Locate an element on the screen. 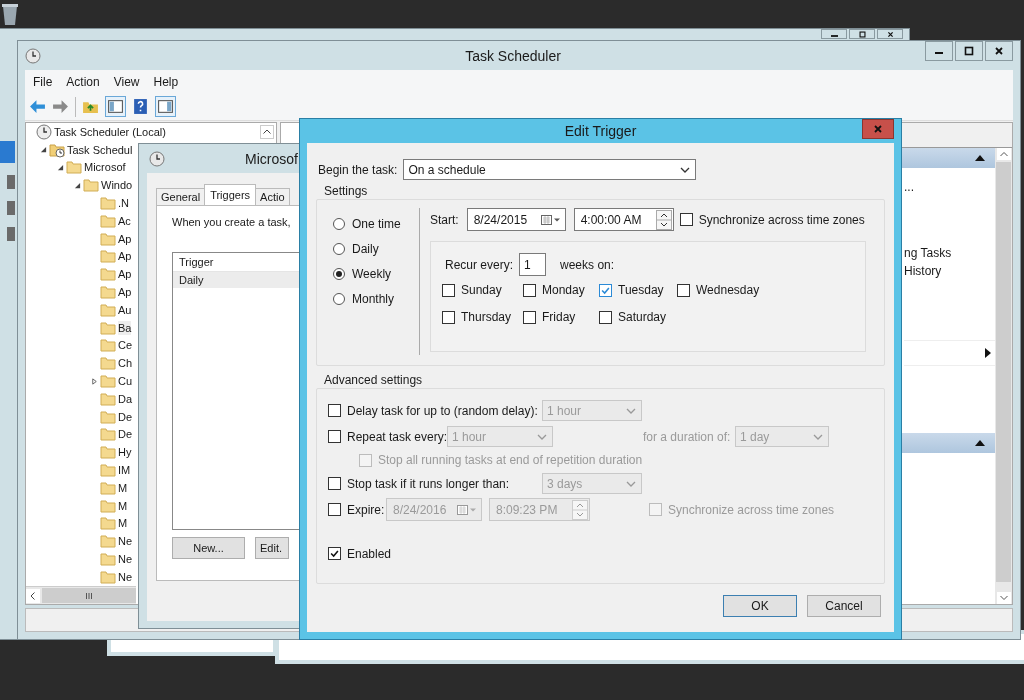 The height and width of the screenshot is (700, 1024). caret-icon is located at coordinates (818, 436).